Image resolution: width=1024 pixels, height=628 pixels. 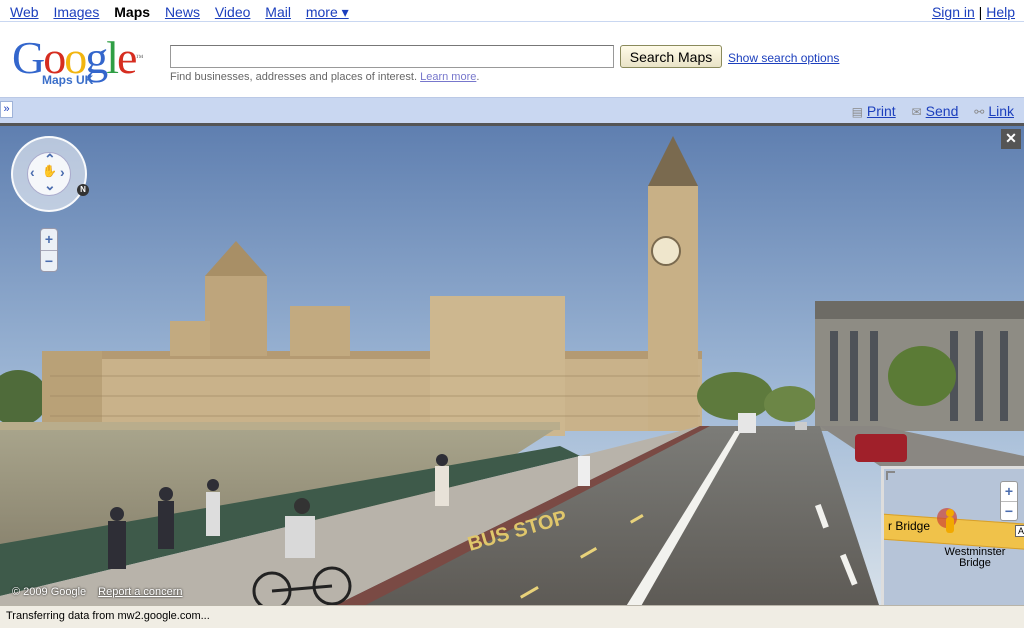 What do you see at coordinates (327, 12) in the screenshot?
I see `nav-more: more ▾` at bounding box center [327, 12].